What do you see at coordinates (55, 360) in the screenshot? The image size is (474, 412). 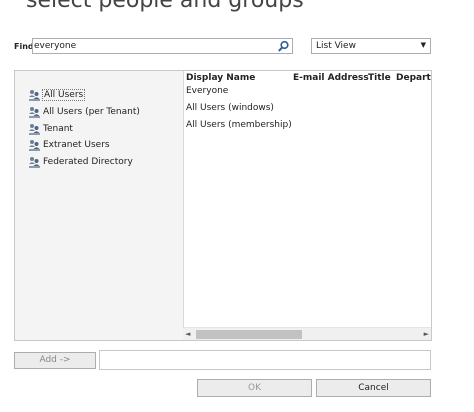 I see `add-button: Add ->` at bounding box center [55, 360].